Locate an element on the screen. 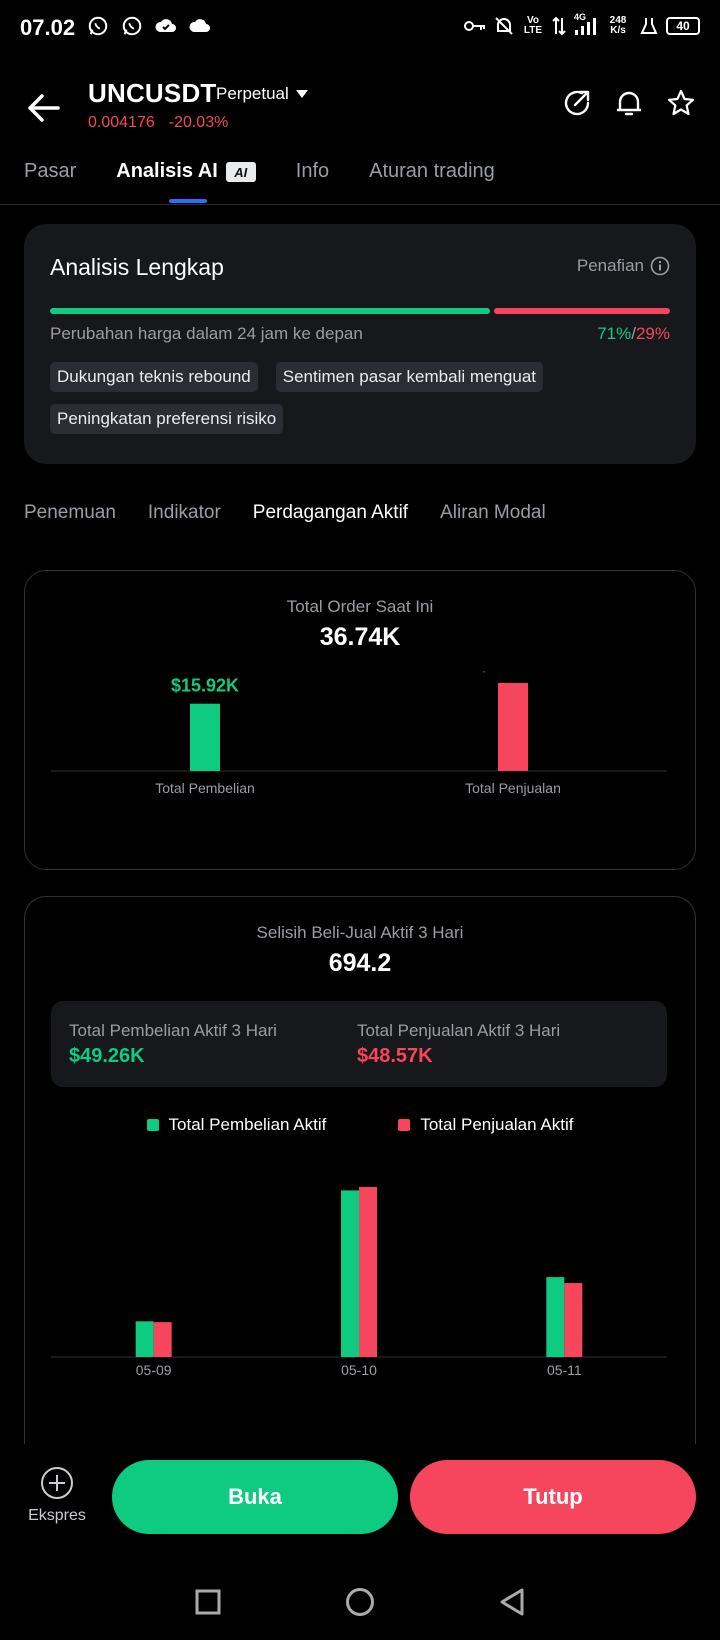 The height and width of the screenshot is (1640, 720). tab-analisis-ai: Analisis AI AI is located at coordinates (186, 178).